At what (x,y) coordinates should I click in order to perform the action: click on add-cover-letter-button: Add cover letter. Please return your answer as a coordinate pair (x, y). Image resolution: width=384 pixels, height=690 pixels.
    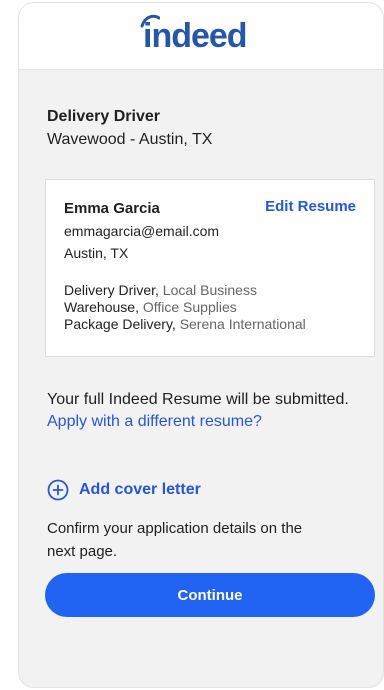
    Looking at the image, I should click on (124, 490).